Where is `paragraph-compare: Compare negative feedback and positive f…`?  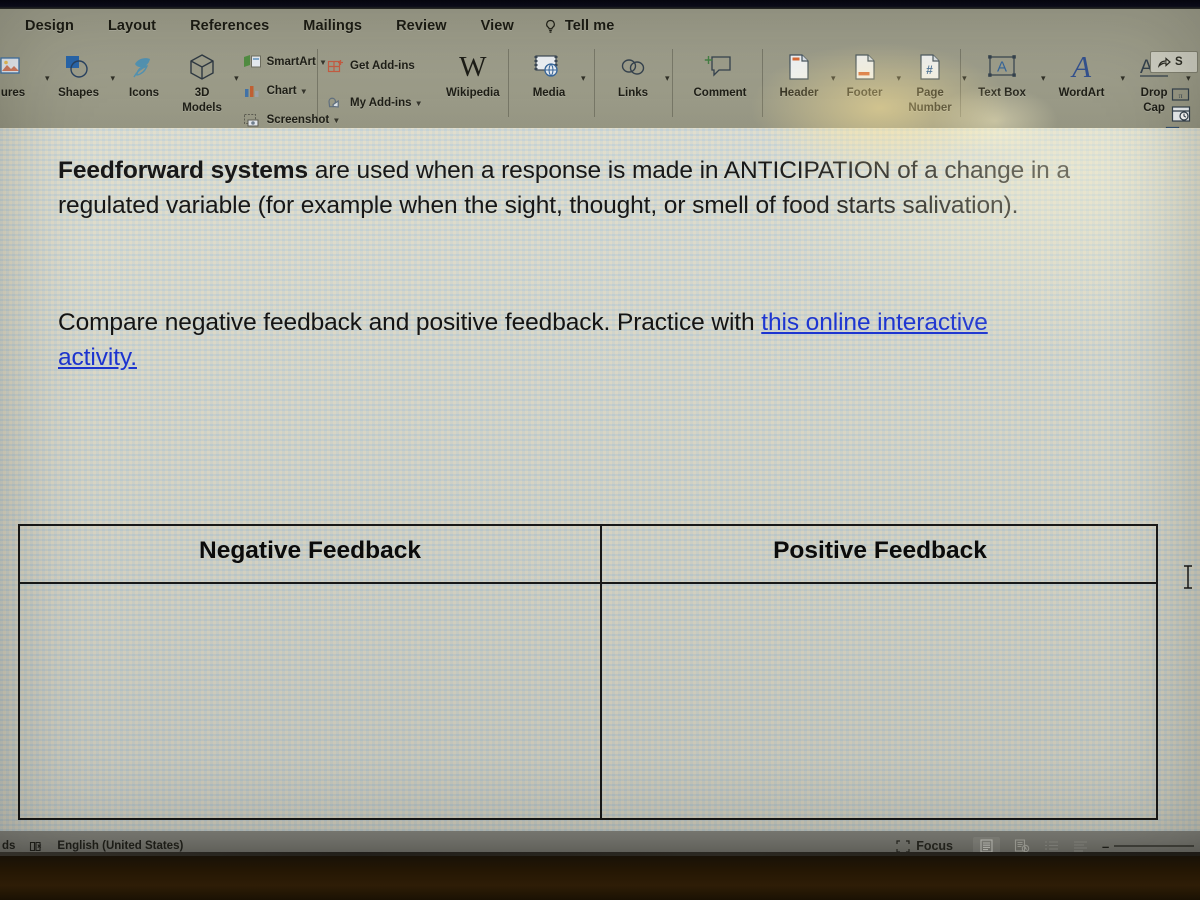 paragraph-compare: Compare negative feedback and positive f… is located at coordinates (563, 340).